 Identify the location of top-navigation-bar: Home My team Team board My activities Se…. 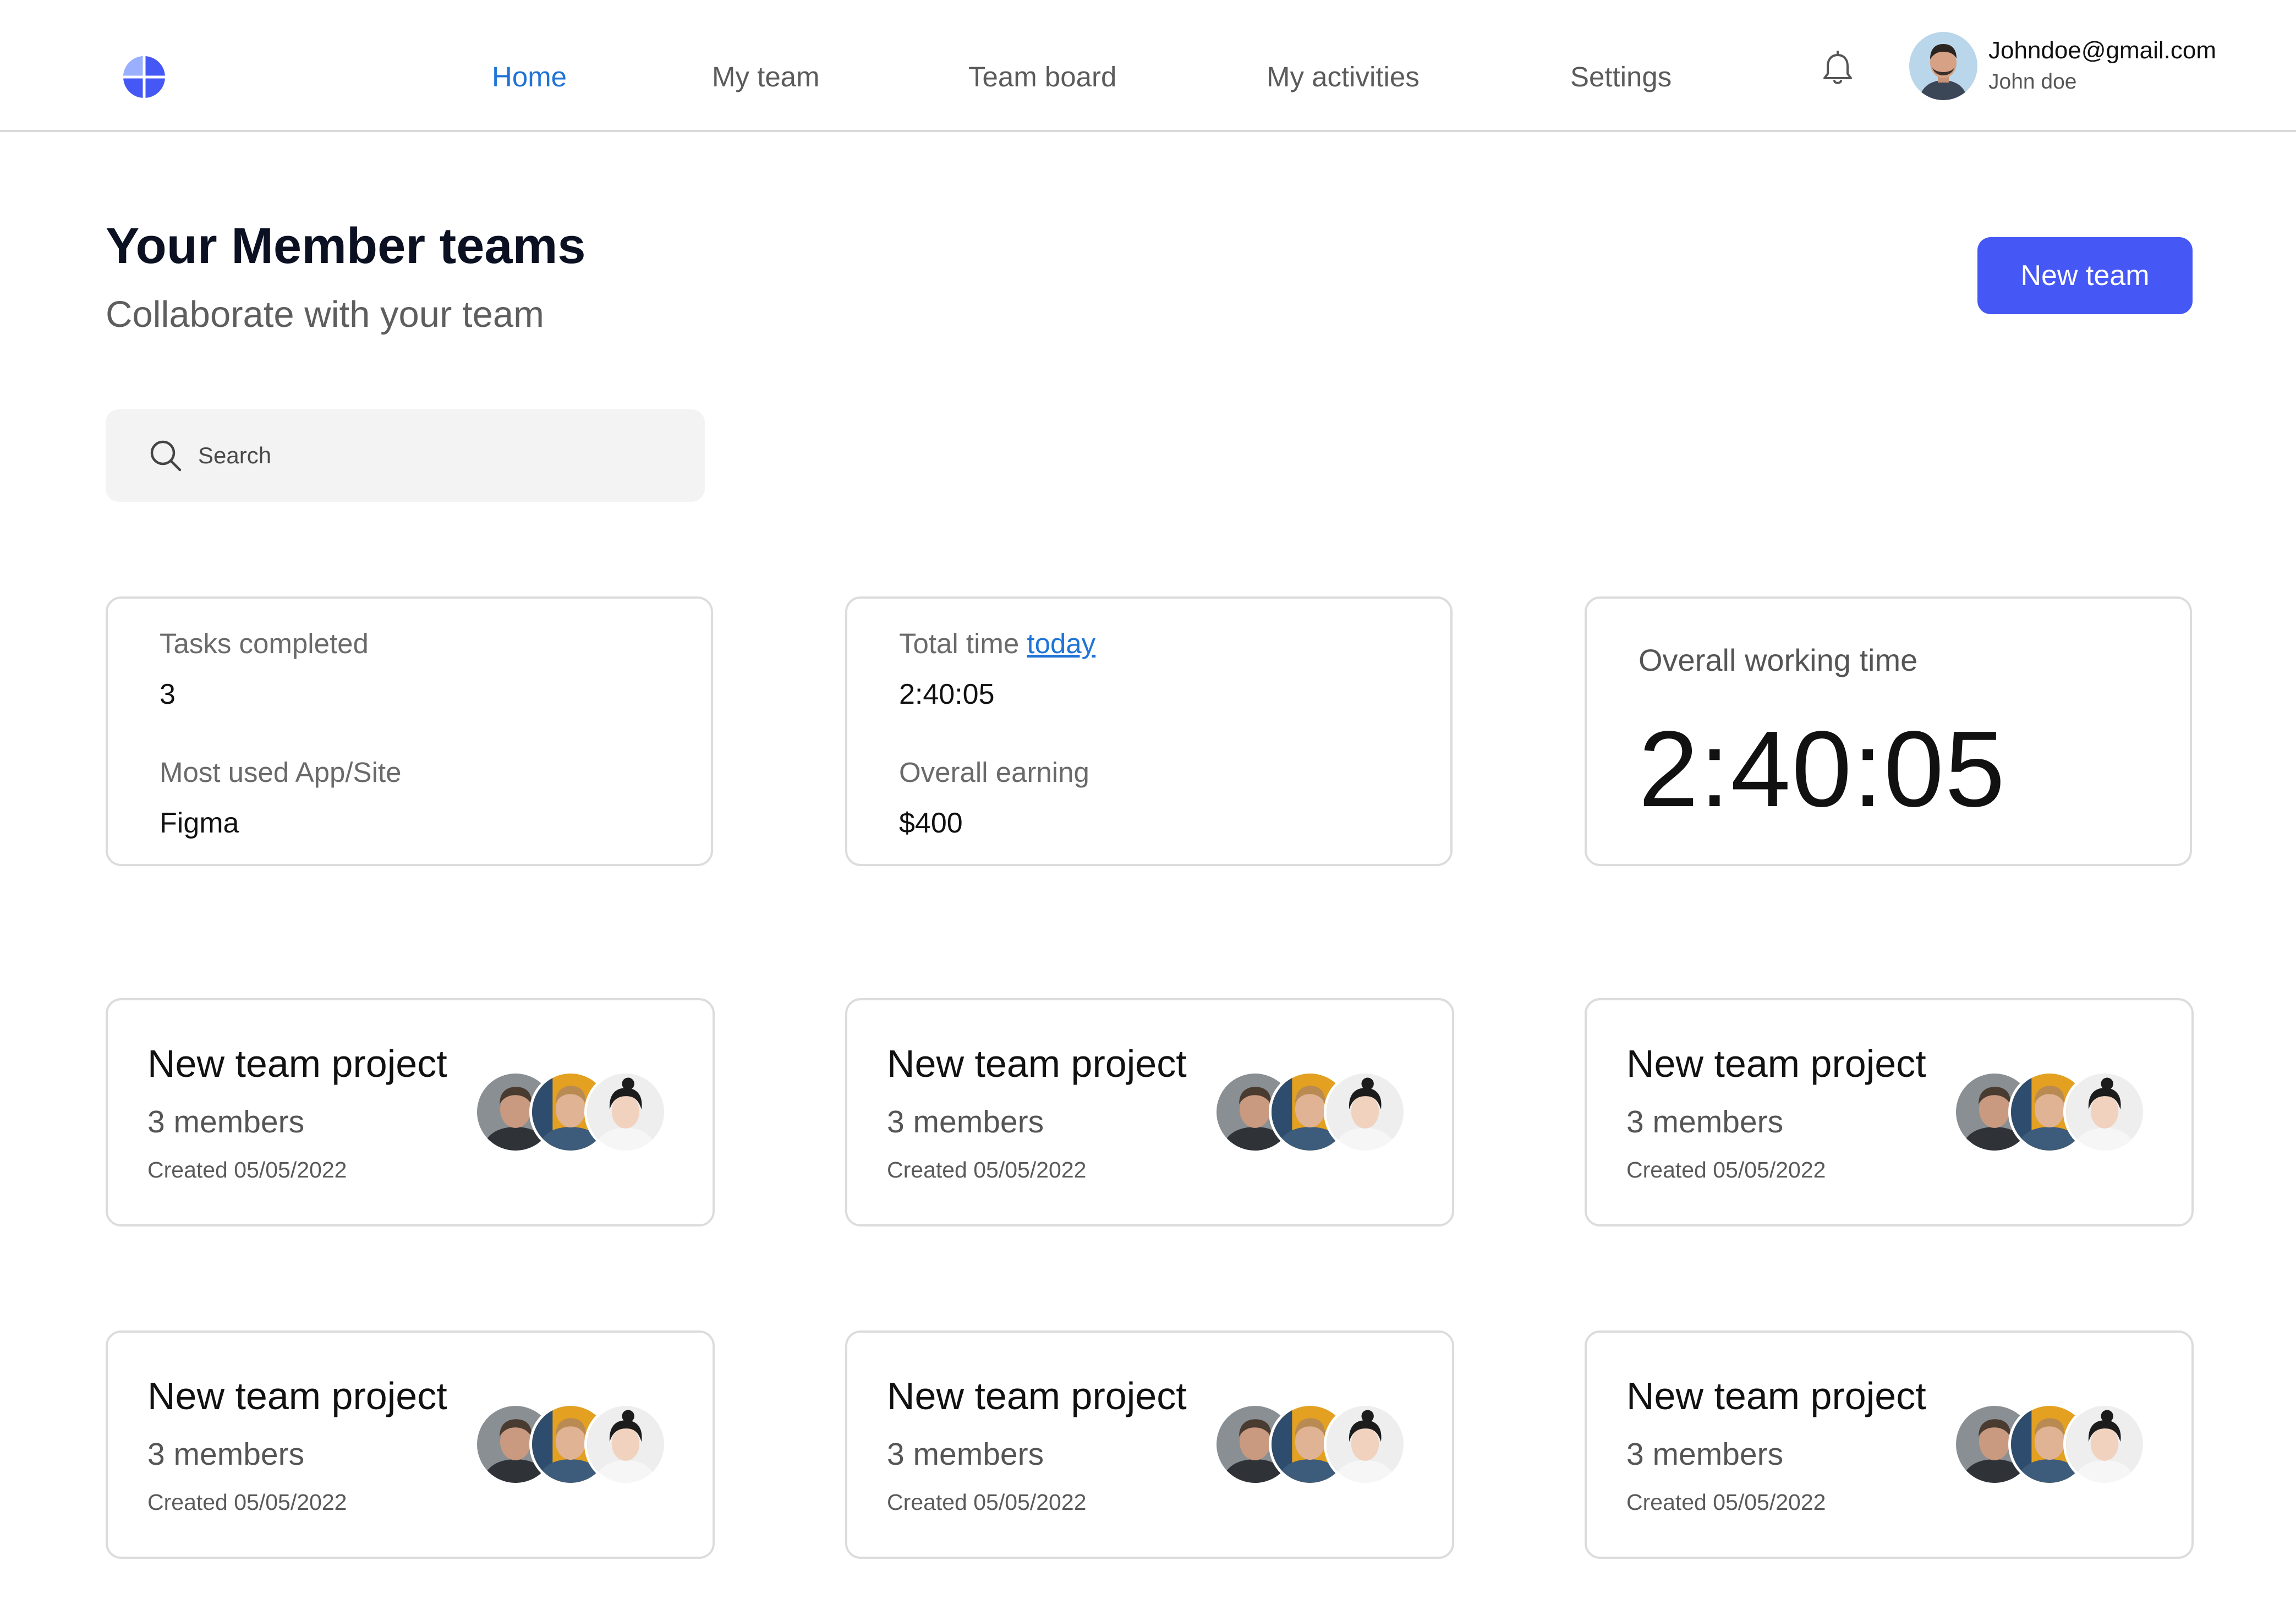
(1148, 66).